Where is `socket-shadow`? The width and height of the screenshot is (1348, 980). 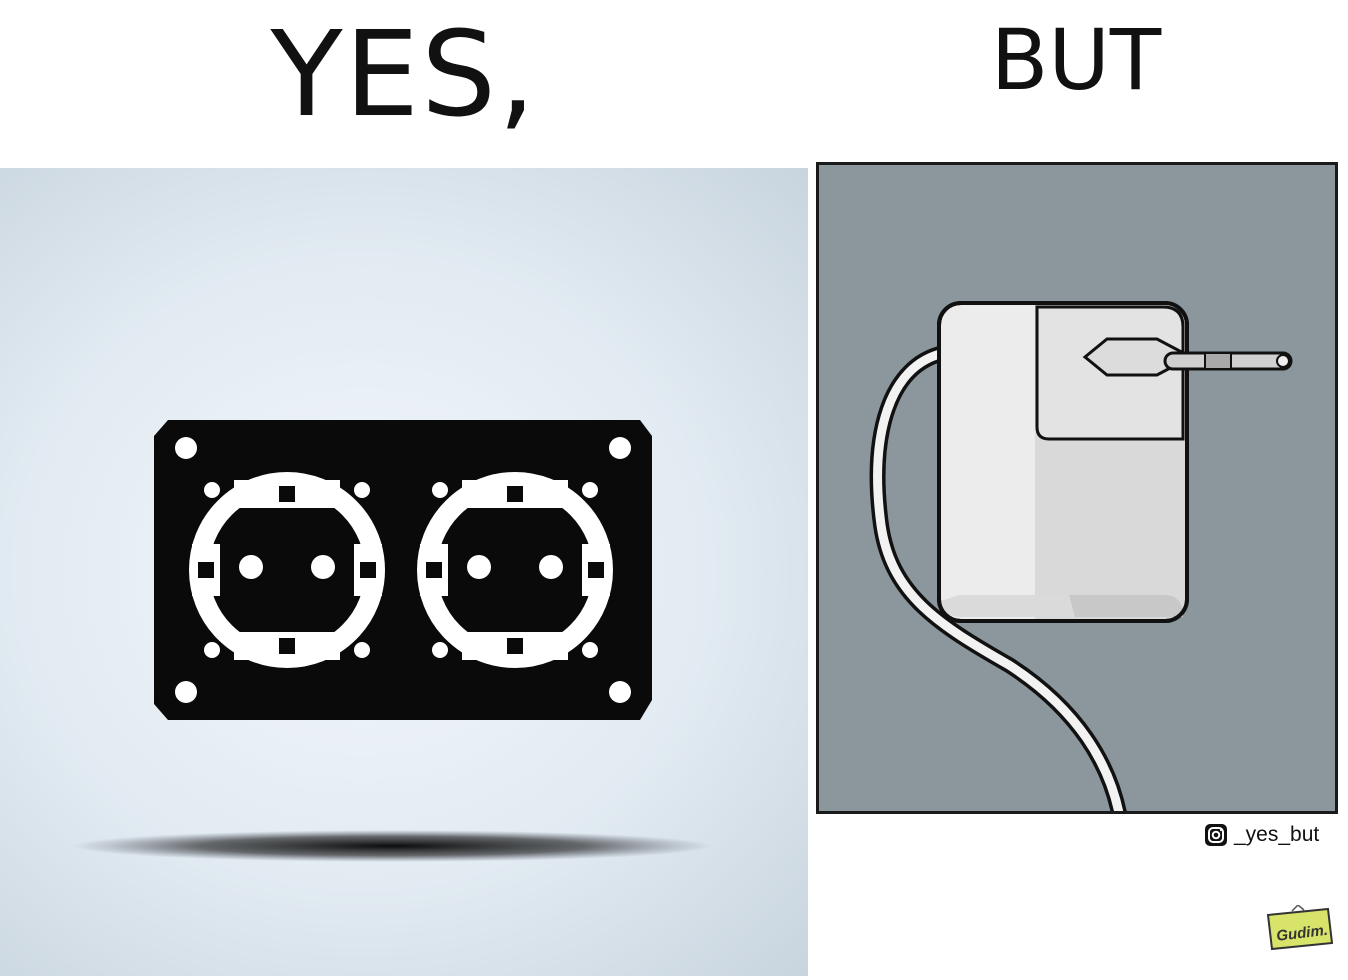 socket-shadow is located at coordinates (392, 846).